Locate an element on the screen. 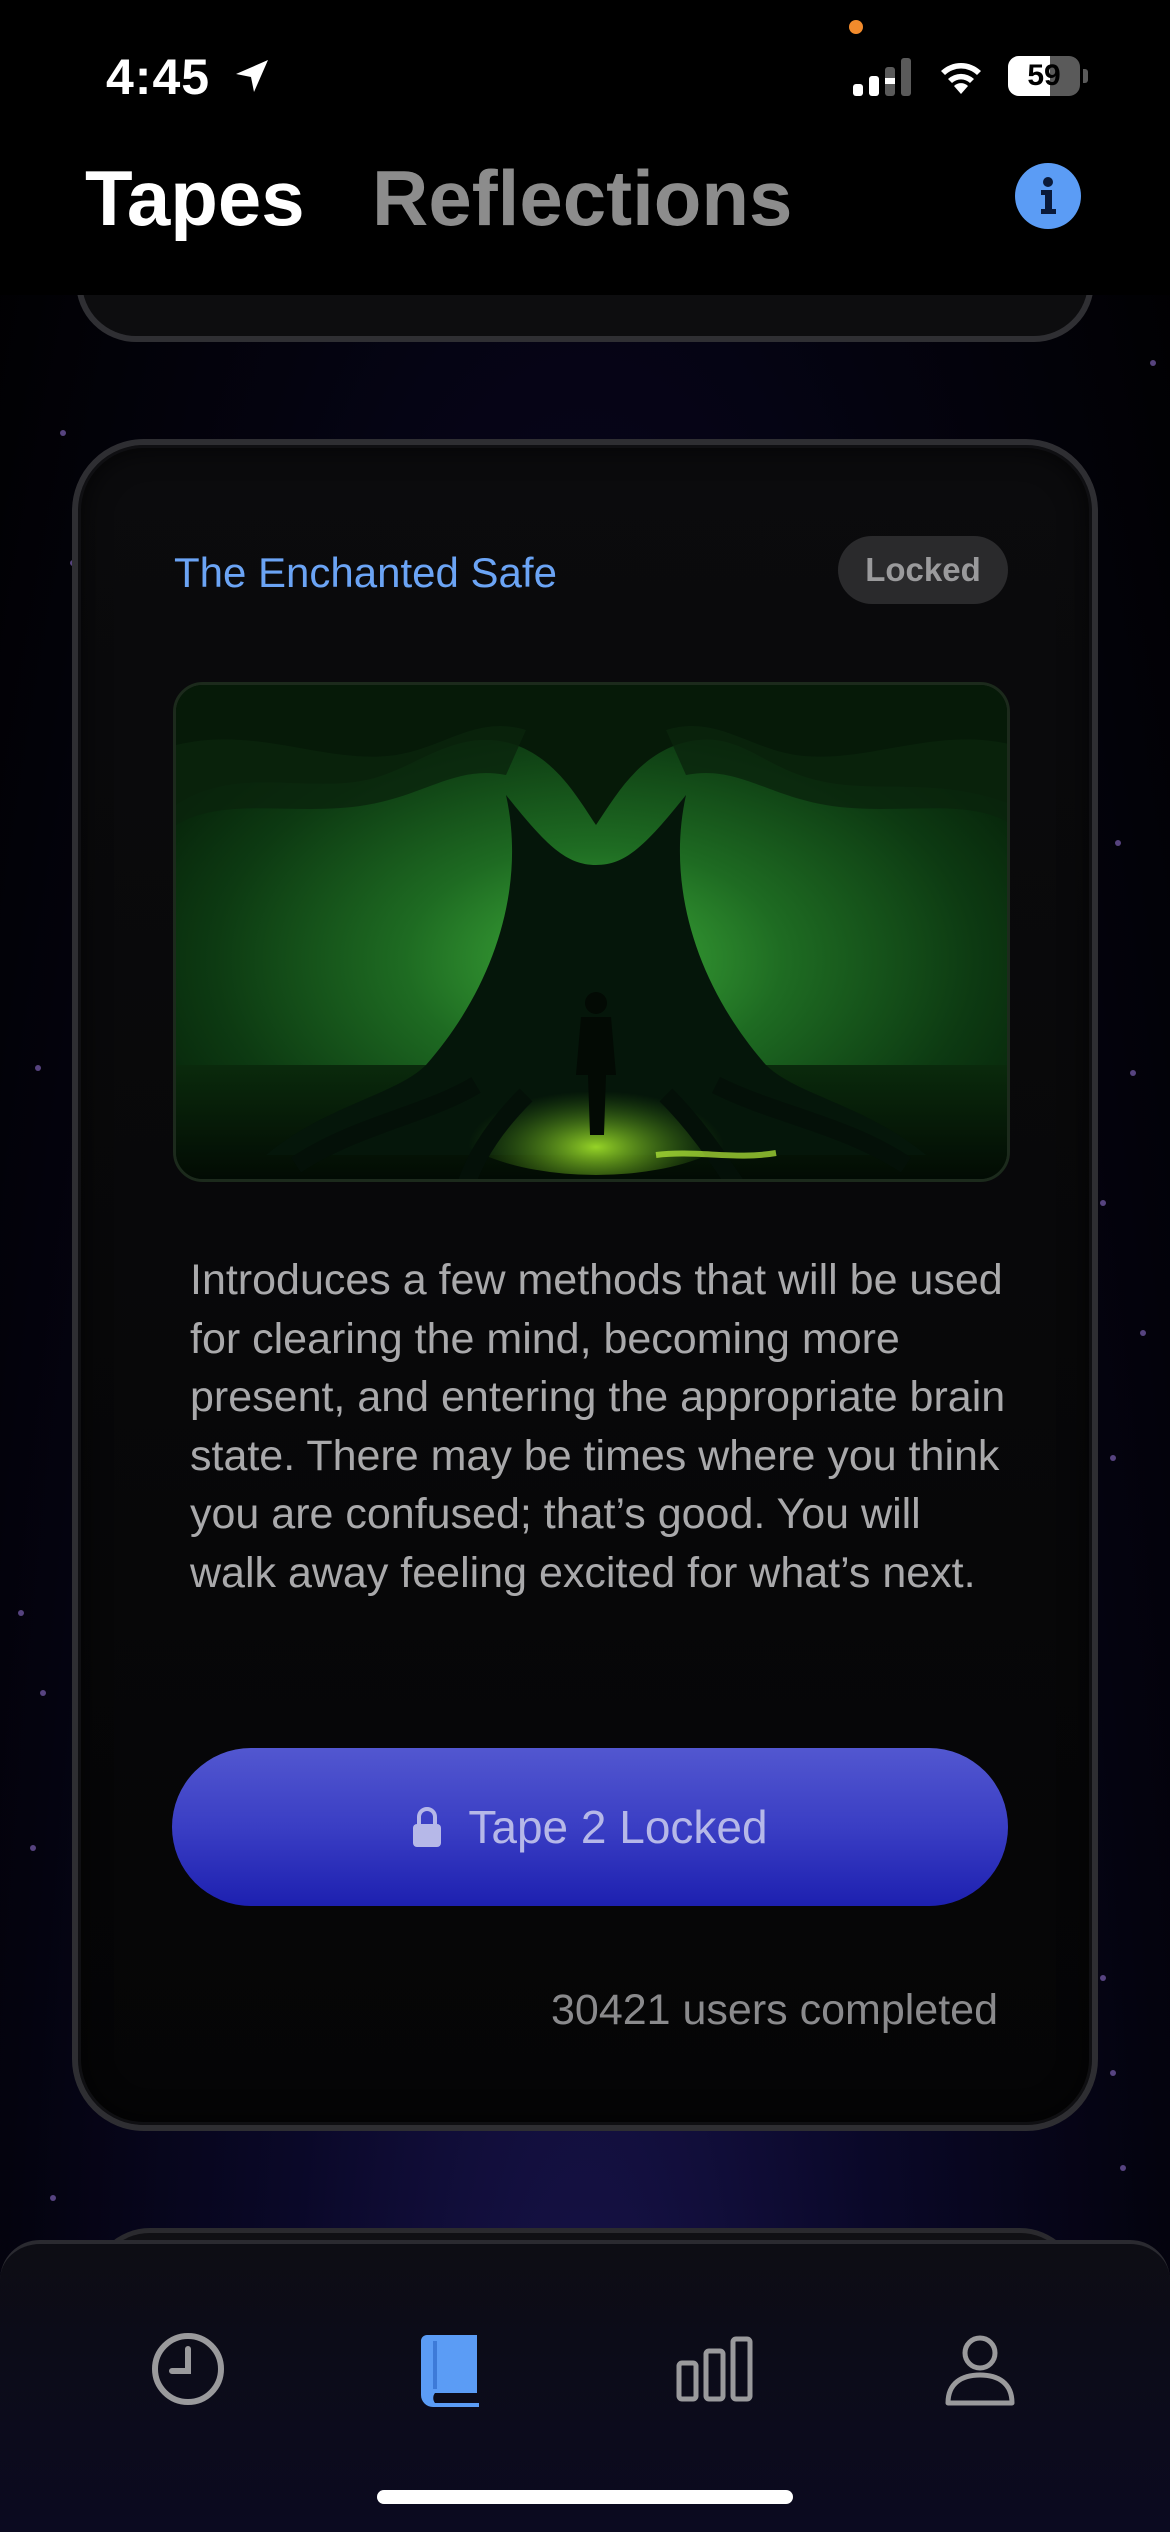 The image size is (1170, 2532). users-completed-count: 30421 users completed is located at coordinates (774, 2010).